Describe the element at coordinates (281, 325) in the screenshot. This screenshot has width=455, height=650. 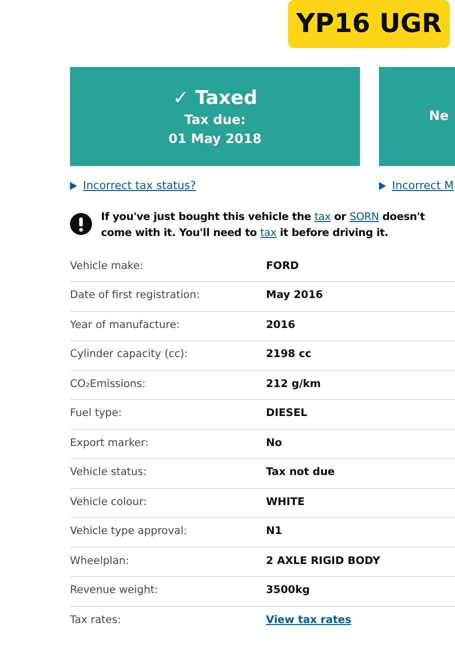
I see `detail-value: 2016` at that location.